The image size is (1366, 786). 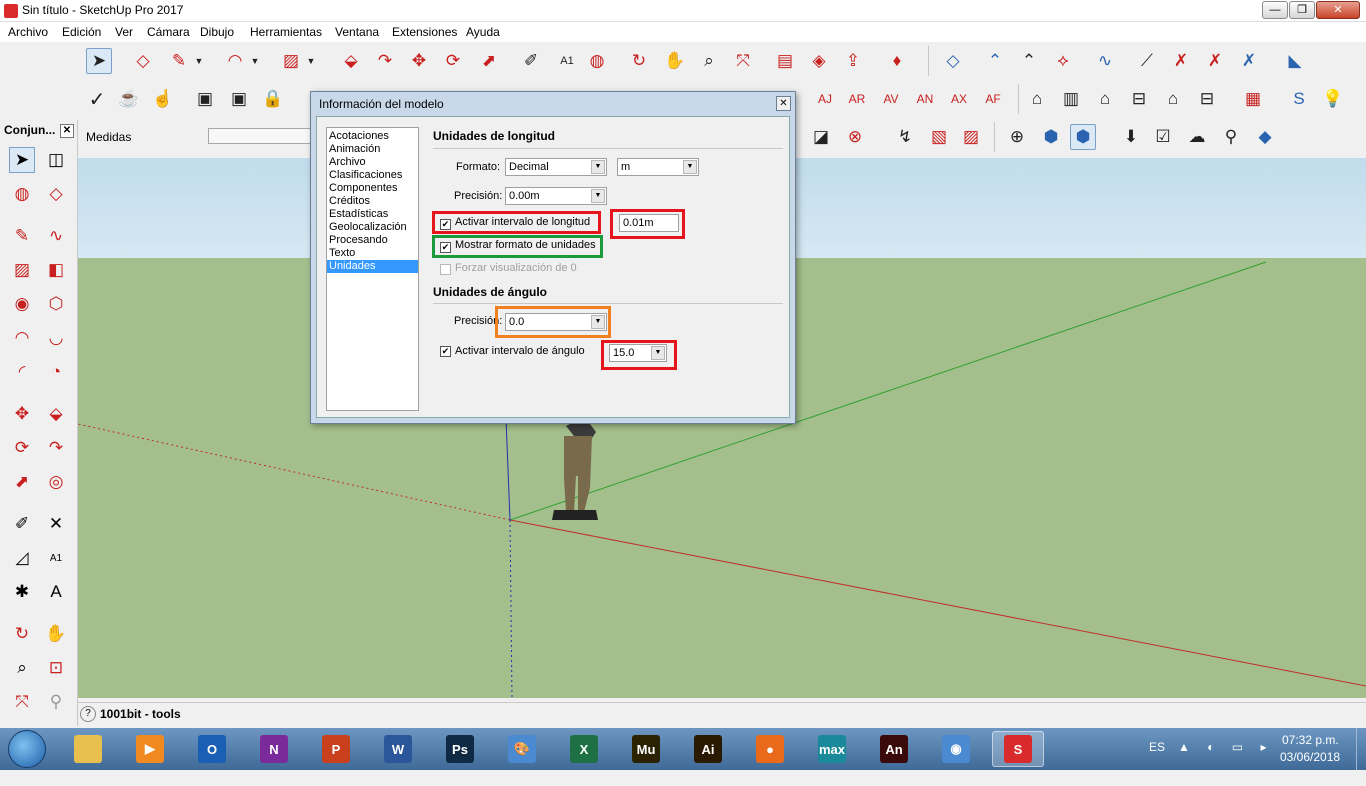 What do you see at coordinates (489, 61) in the screenshot?
I see `scale-tool-icon: ⬈` at bounding box center [489, 61].